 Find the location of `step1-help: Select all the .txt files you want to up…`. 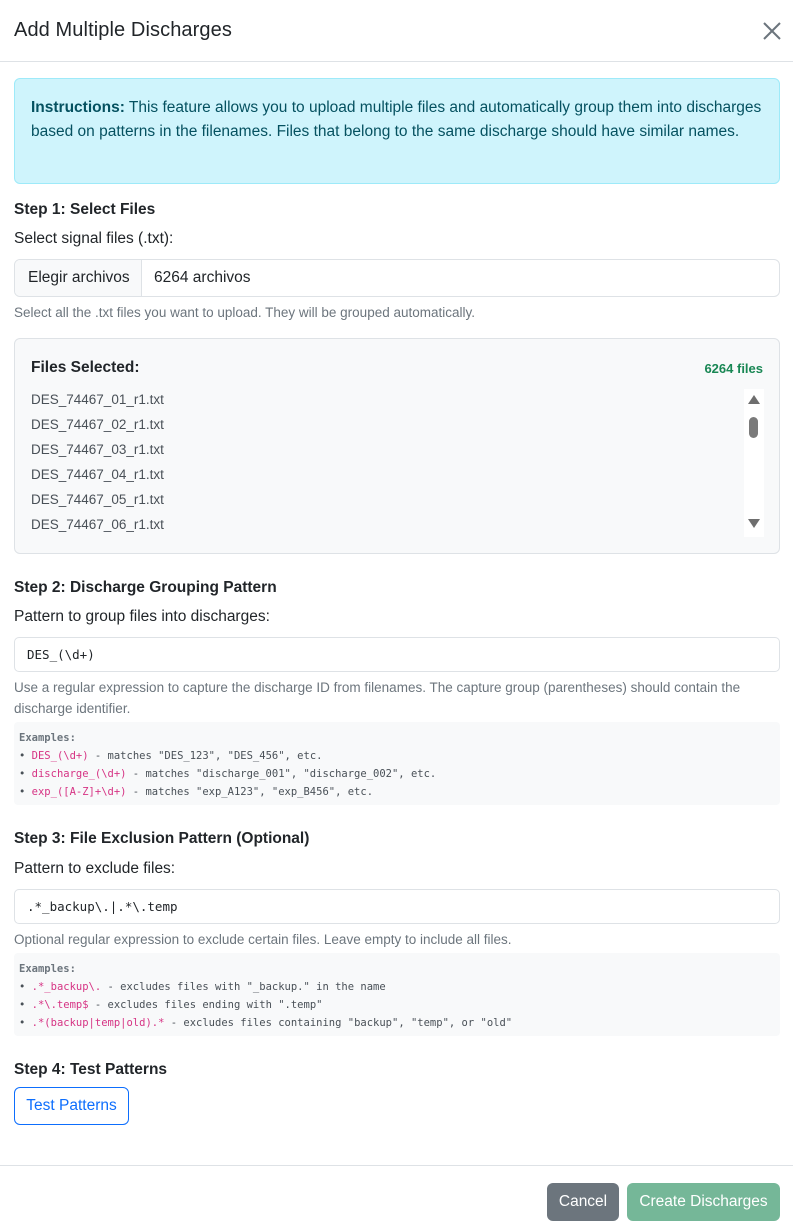

step1-help: Select all the .txt files you want to up… is located at coordinates (245, 312).